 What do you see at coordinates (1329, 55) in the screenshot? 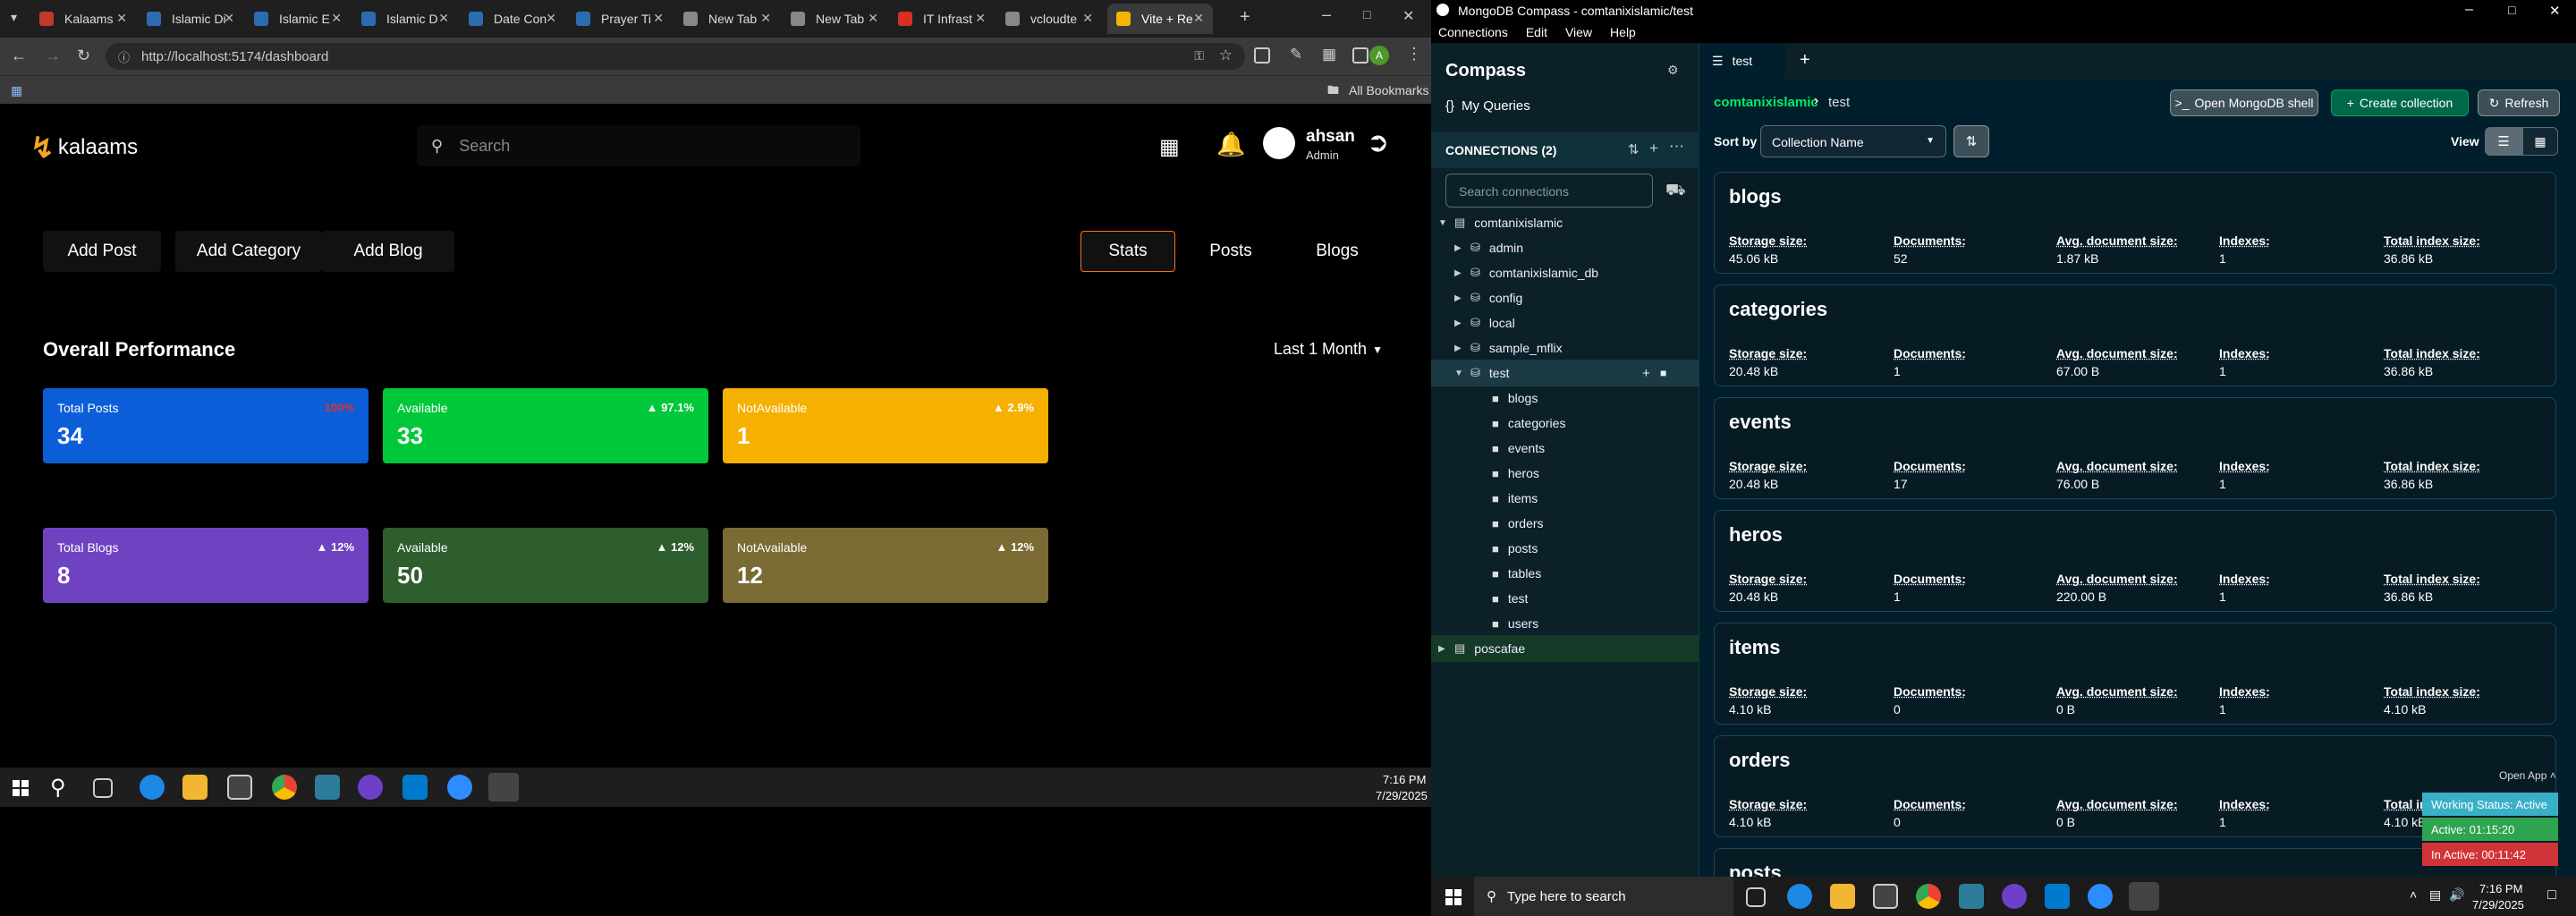
I see `puzzle-icon: ▦` at bounding box center [1329, 55].